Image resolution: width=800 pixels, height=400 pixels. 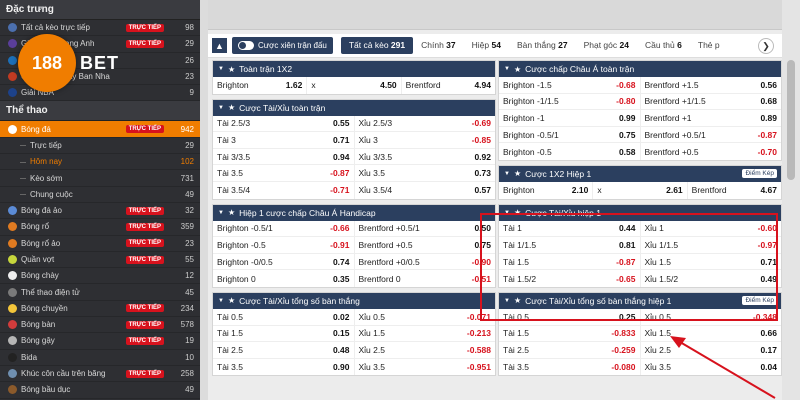 What do you see at coordinates (711, 317) in the screenshot?
I see `odds-cell: Xỉu 0.5 -0.348` at bounding box center [711, 317].